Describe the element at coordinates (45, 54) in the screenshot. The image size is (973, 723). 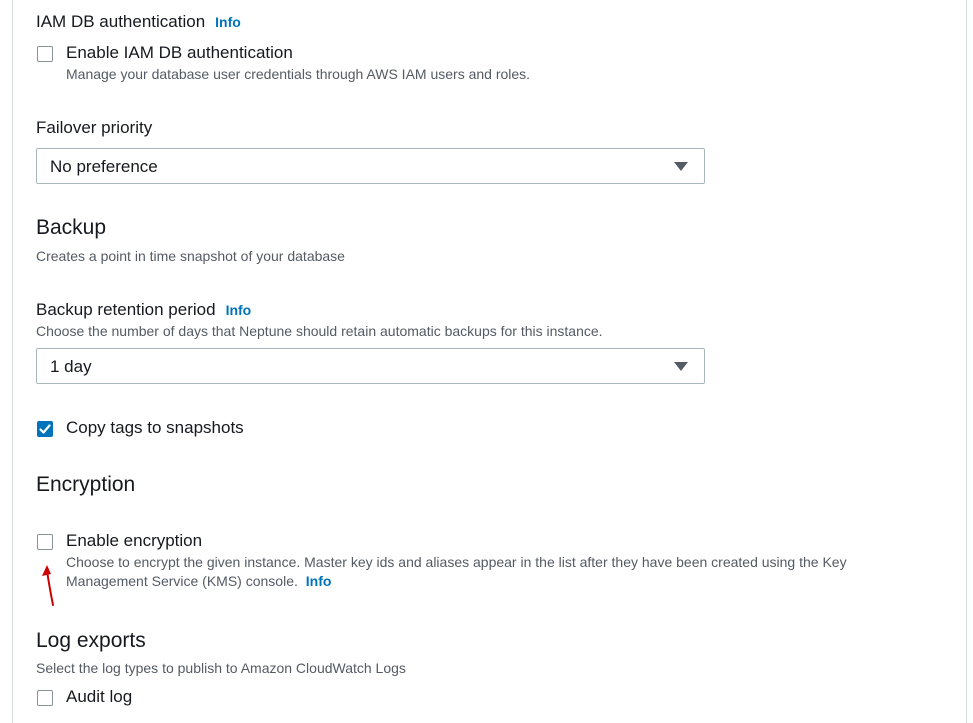
I see `enable-iam-checkbox` at that location.